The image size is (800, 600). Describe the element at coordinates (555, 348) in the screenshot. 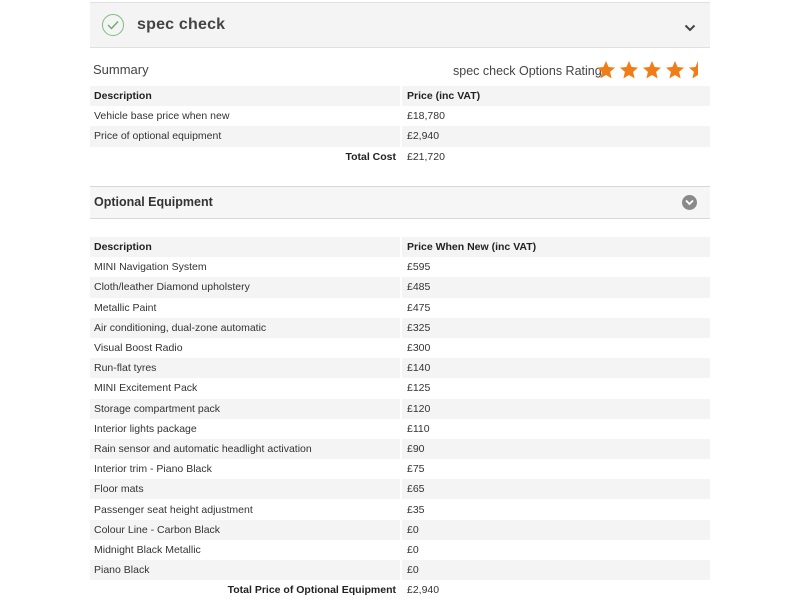

I see `row-price: £300` at that location.